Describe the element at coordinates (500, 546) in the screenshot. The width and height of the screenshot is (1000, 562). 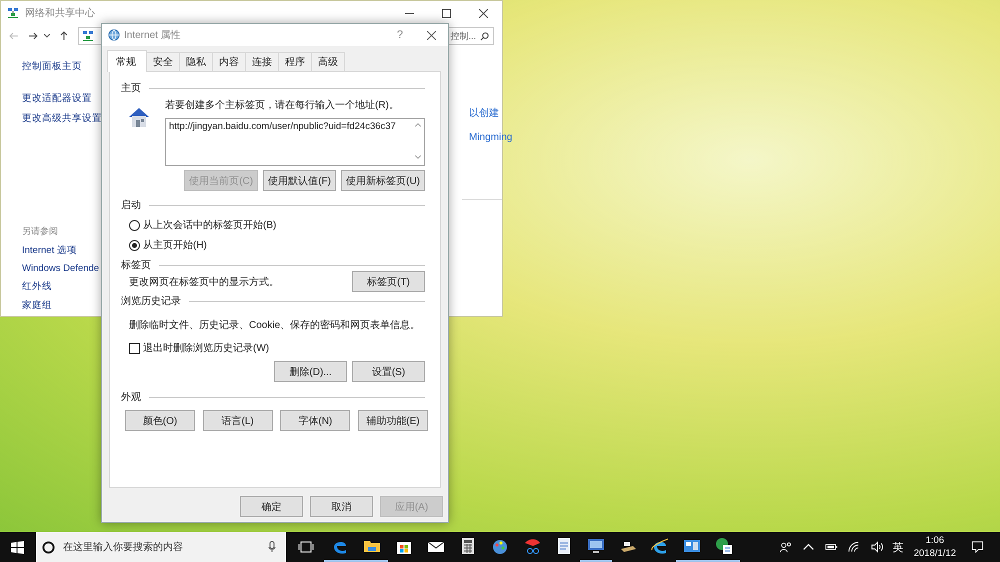
I see `palette-icon` at that location.